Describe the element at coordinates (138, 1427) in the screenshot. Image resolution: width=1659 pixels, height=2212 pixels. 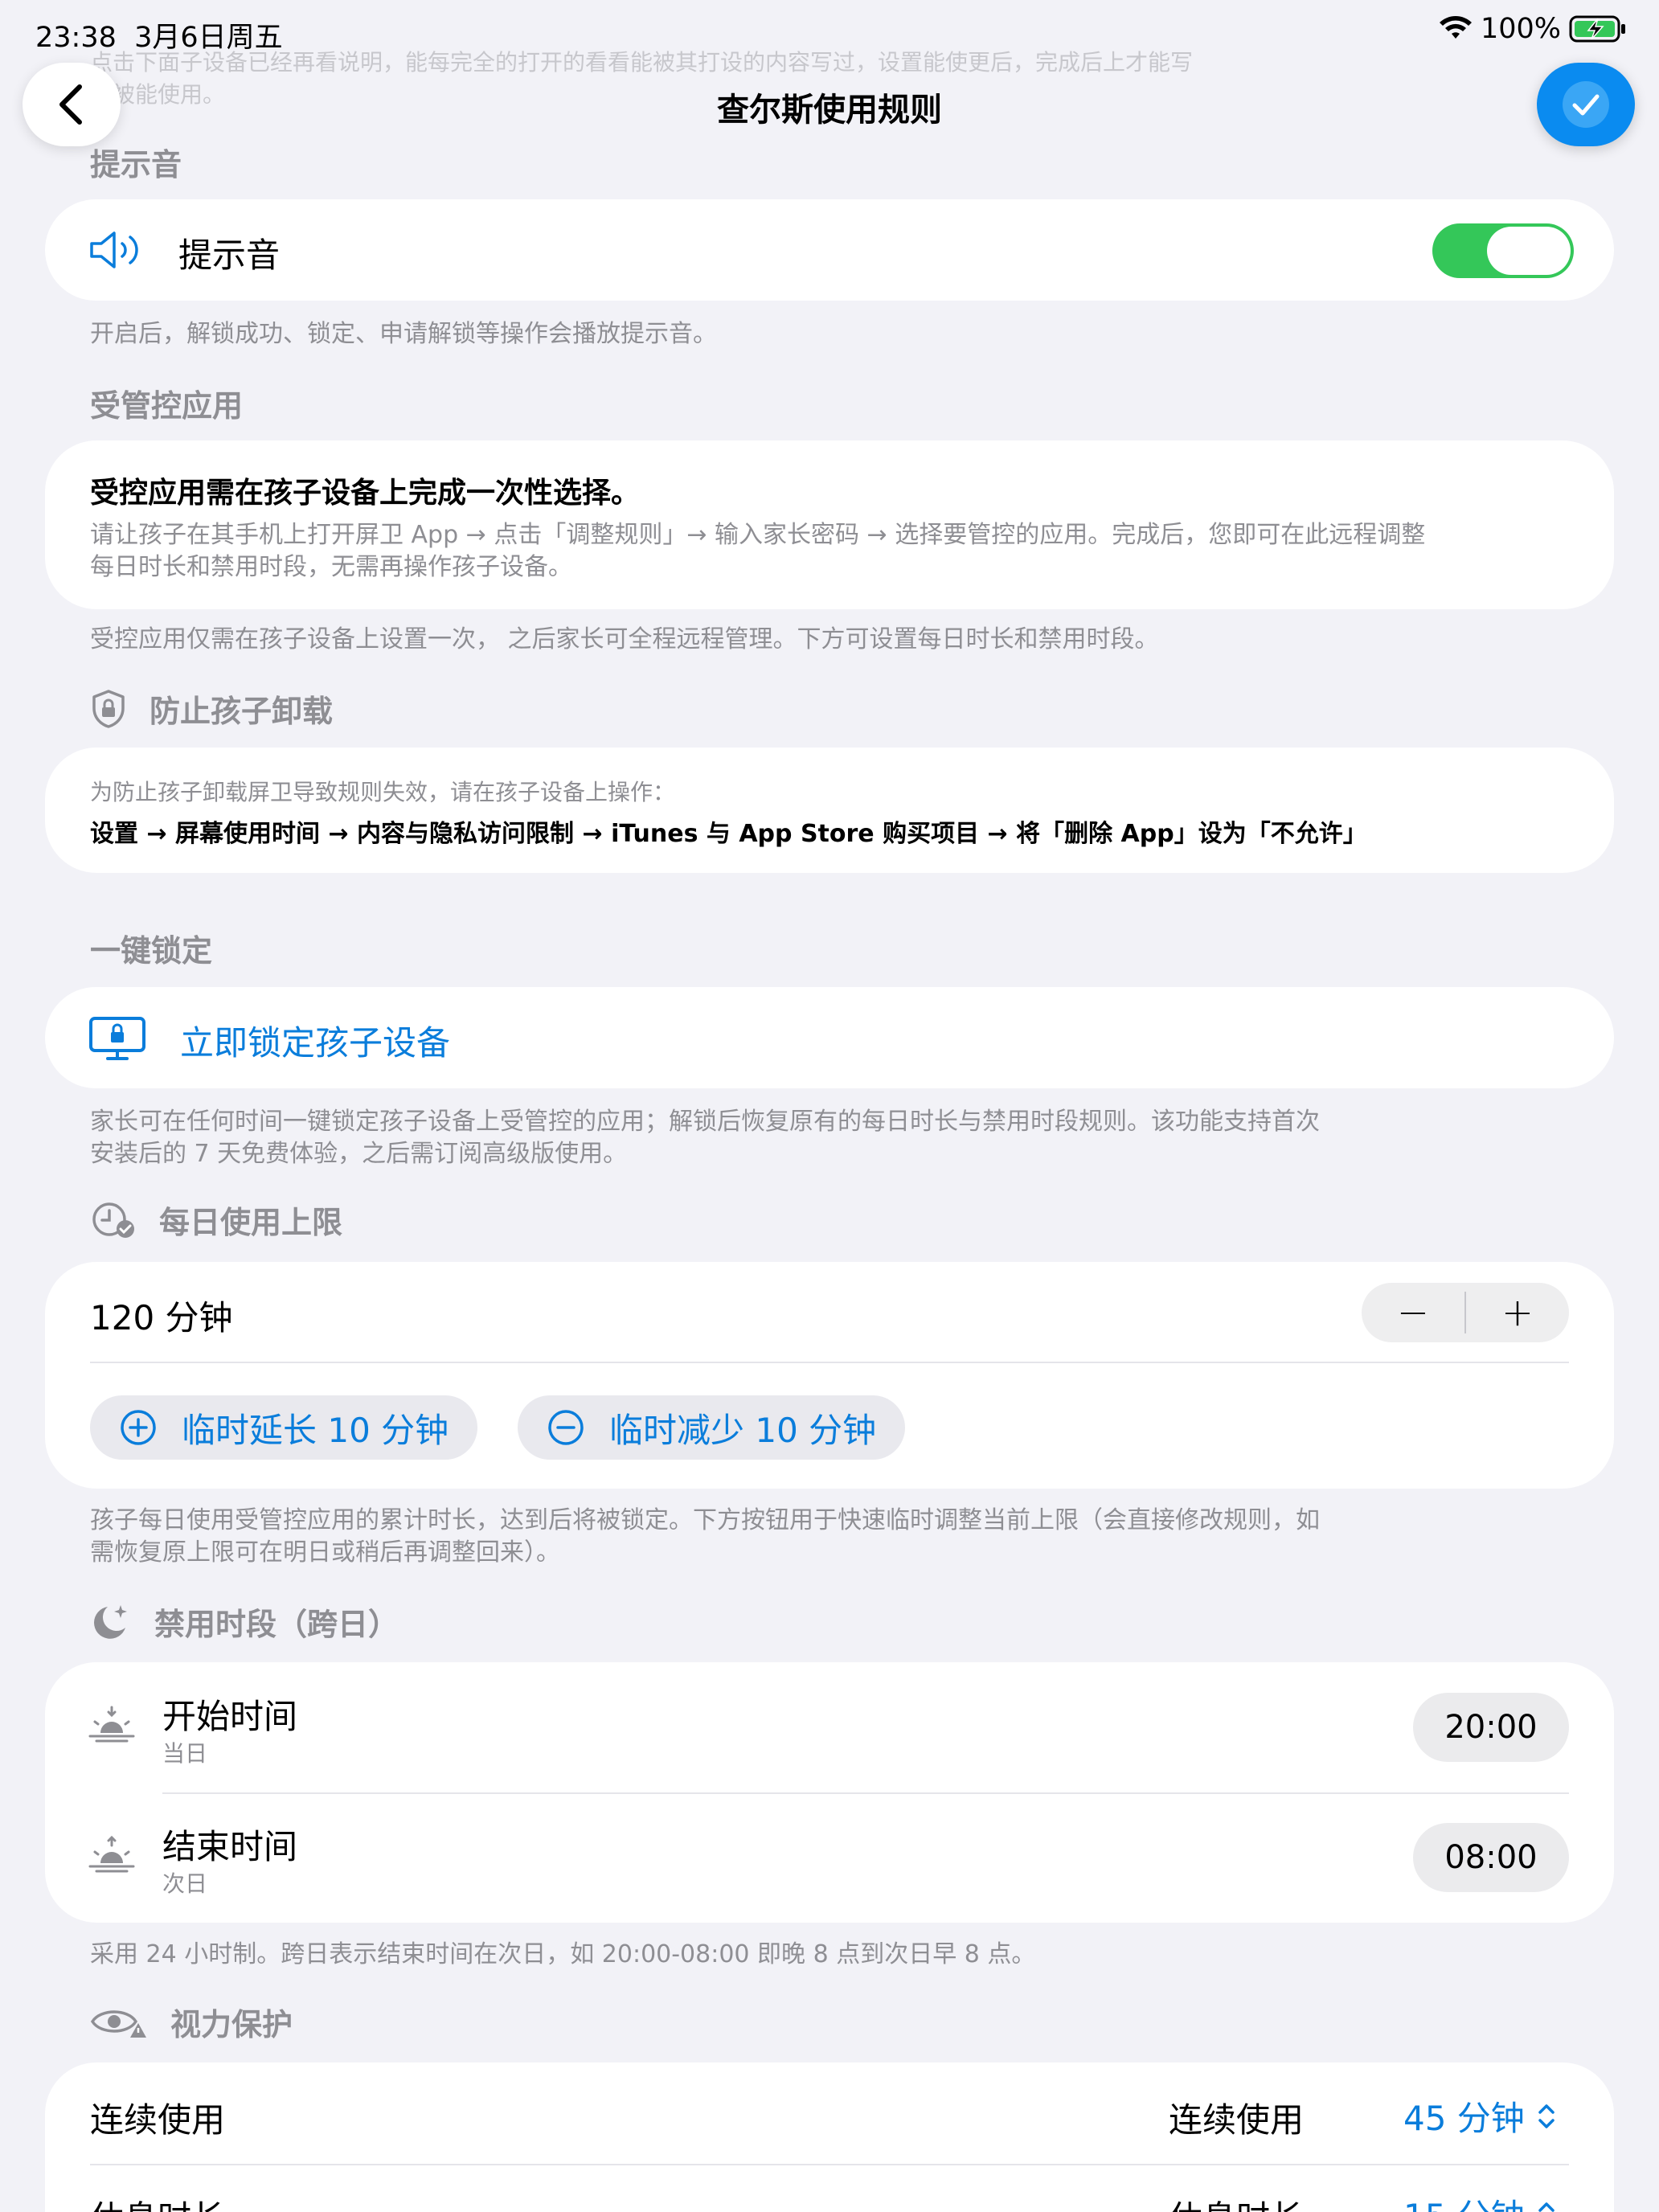
I see `plus-circle-icon` at that location.